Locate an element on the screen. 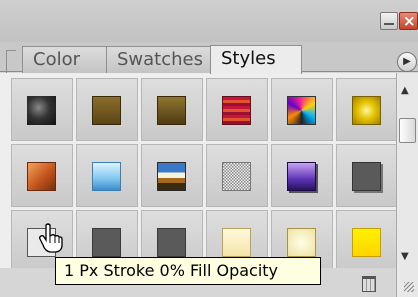  style-swatch-blue is located at coordinates (106, 176).